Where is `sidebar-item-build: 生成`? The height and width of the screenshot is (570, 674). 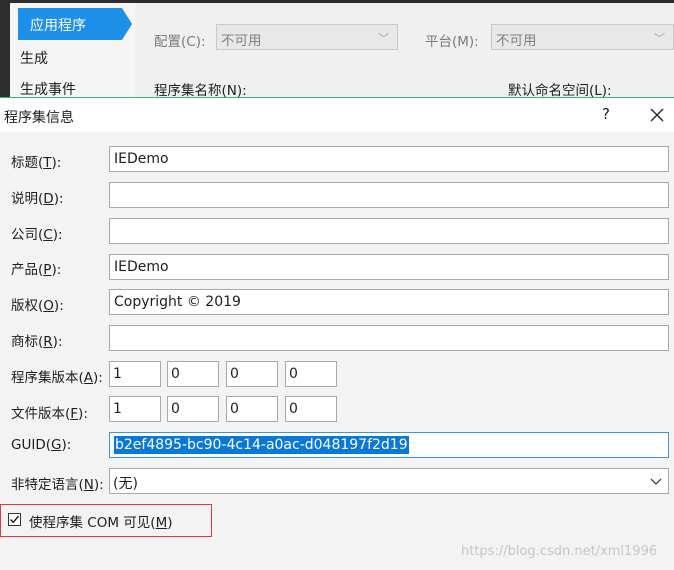
sidebar-item-build: 生成 is located at coordinates (34, 58).